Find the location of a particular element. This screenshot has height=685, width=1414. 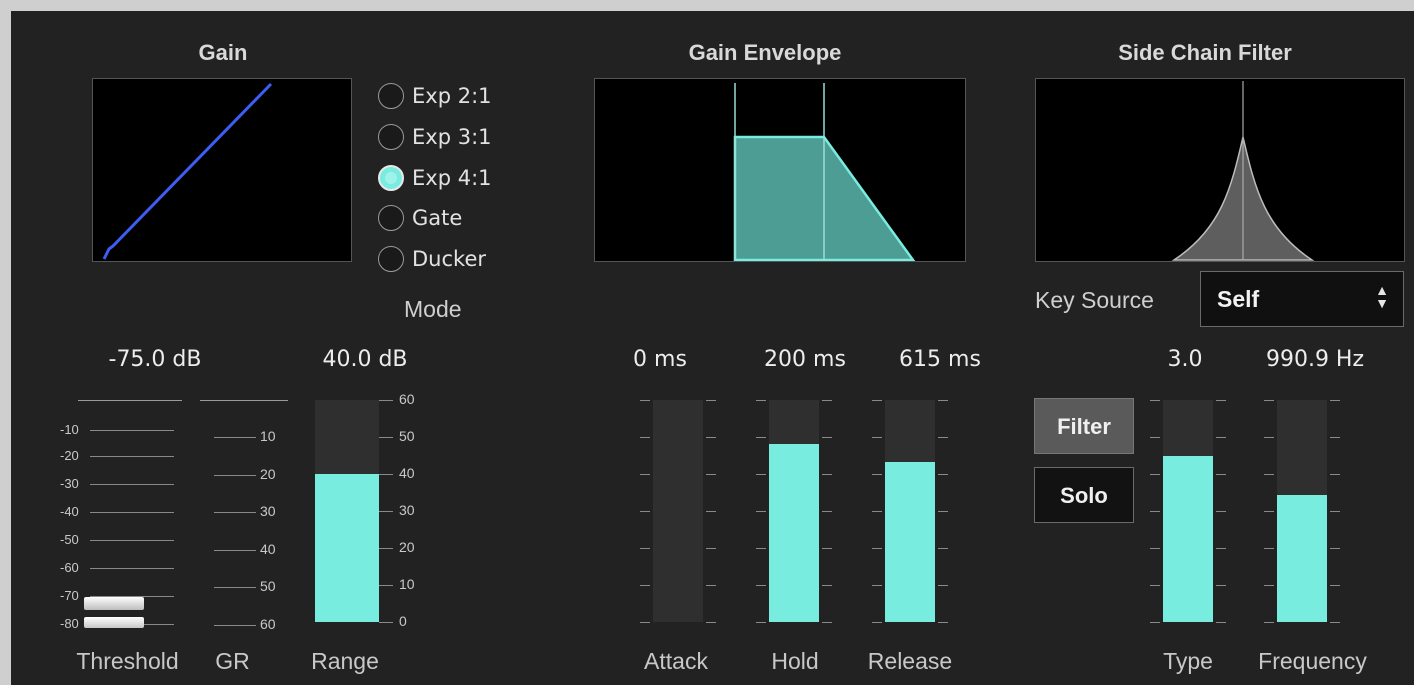

gain-envelope-title: Gain Envelope is located at coordinates (765, 52).